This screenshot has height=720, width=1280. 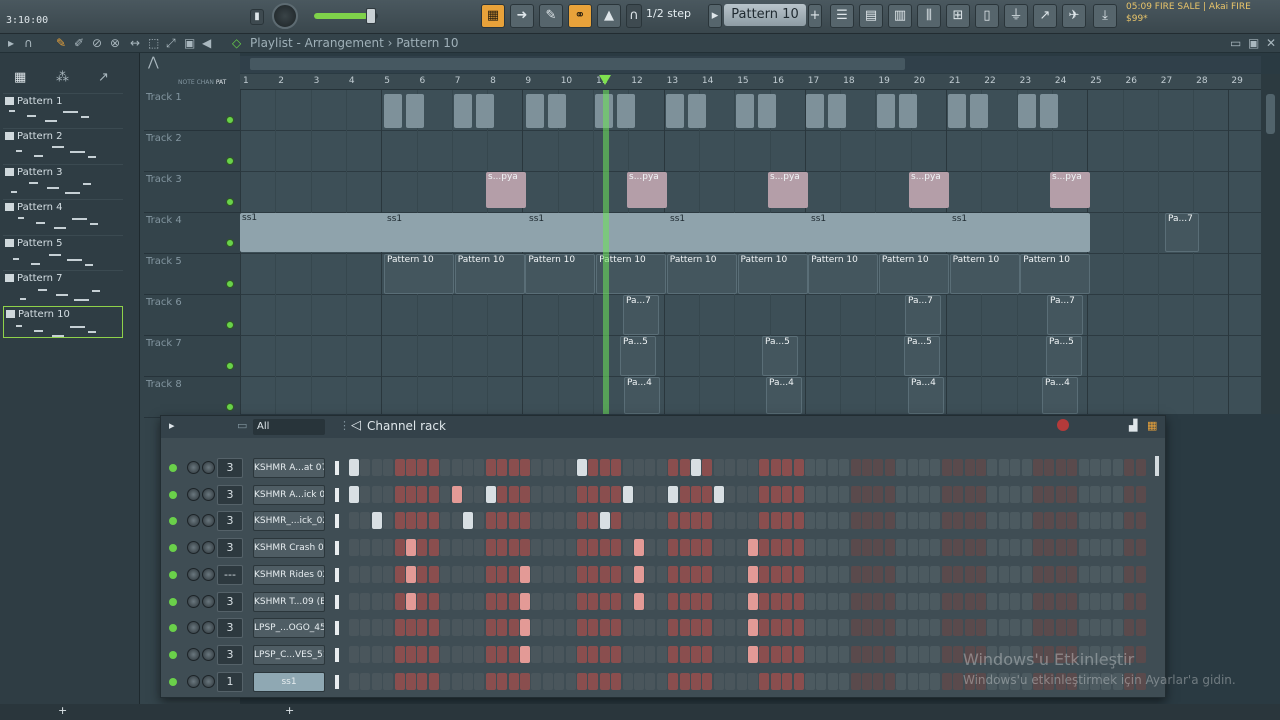 What do you see at coordinates (1202, 13) in the screenshot?
I see `news-ticker: 05:09 FIRE SALE | Akai FIRE $99*` at bounding box center [1202, 13].